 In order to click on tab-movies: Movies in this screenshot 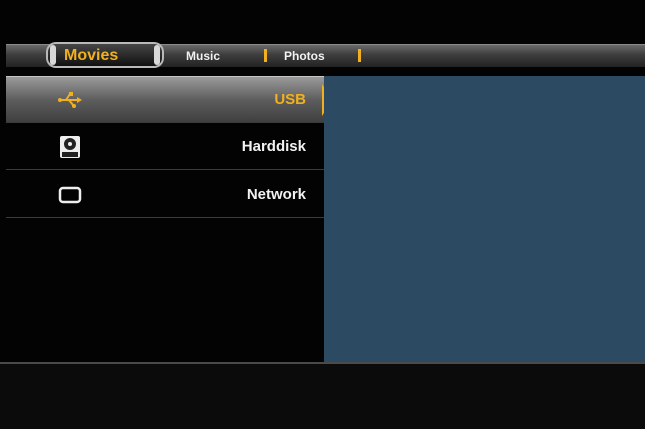, I will do `click(105, 55)`.